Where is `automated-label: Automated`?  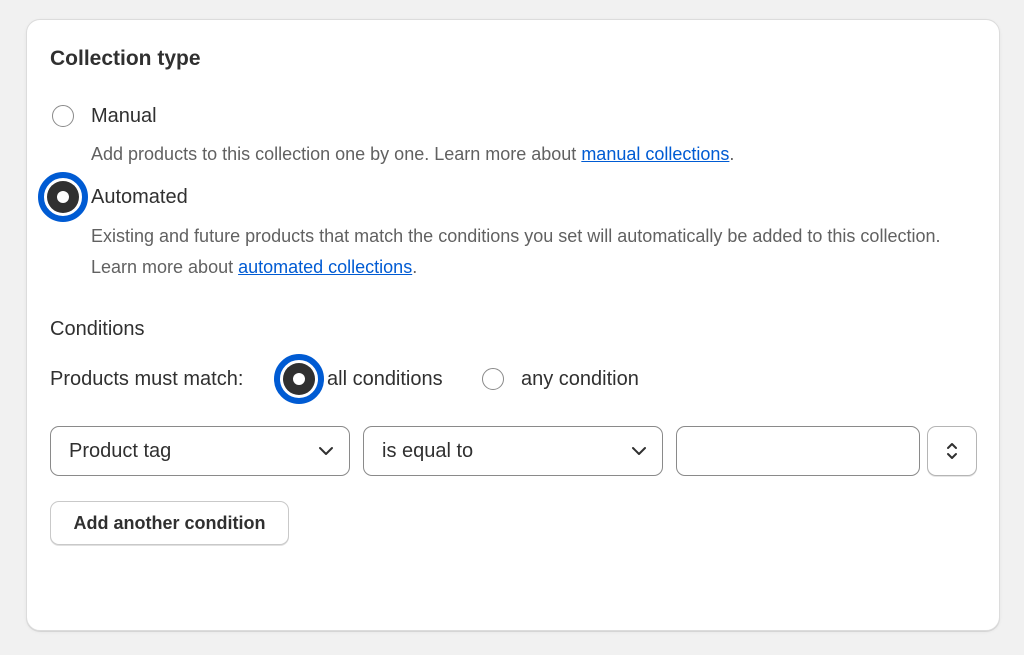 automated-label: Automated is located at coordinates (139, 197).